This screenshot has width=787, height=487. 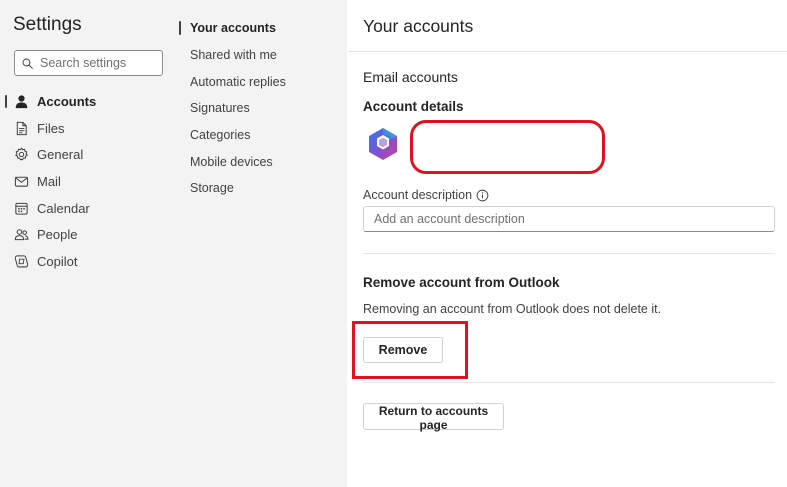 I want to click on page-title: Your accounts, so click(x=418, y=26).